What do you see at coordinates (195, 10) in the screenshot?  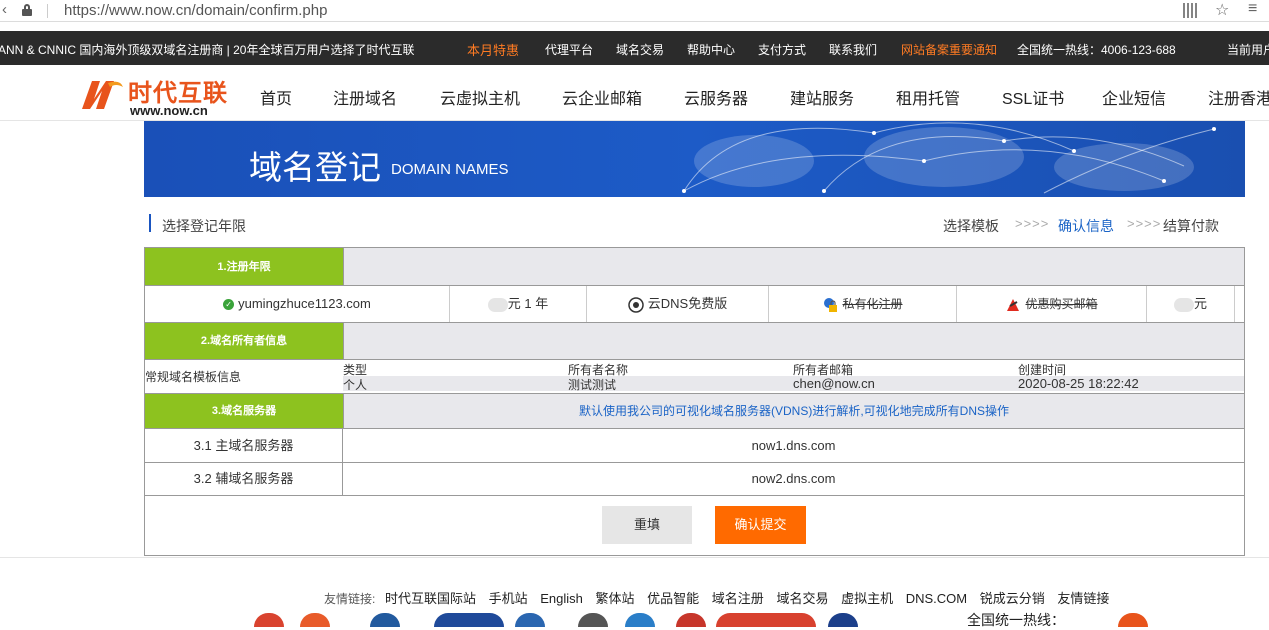 I see `url-text: https://www.now.cn/domain/confirm.php` at bounding box center [195, 10].